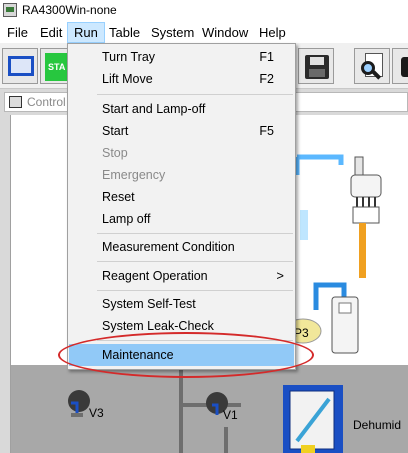 The height and width of the screenshot is (453, 408). I want to click on menu-item-system-self-test: System Self-Test, so click(181, 304).